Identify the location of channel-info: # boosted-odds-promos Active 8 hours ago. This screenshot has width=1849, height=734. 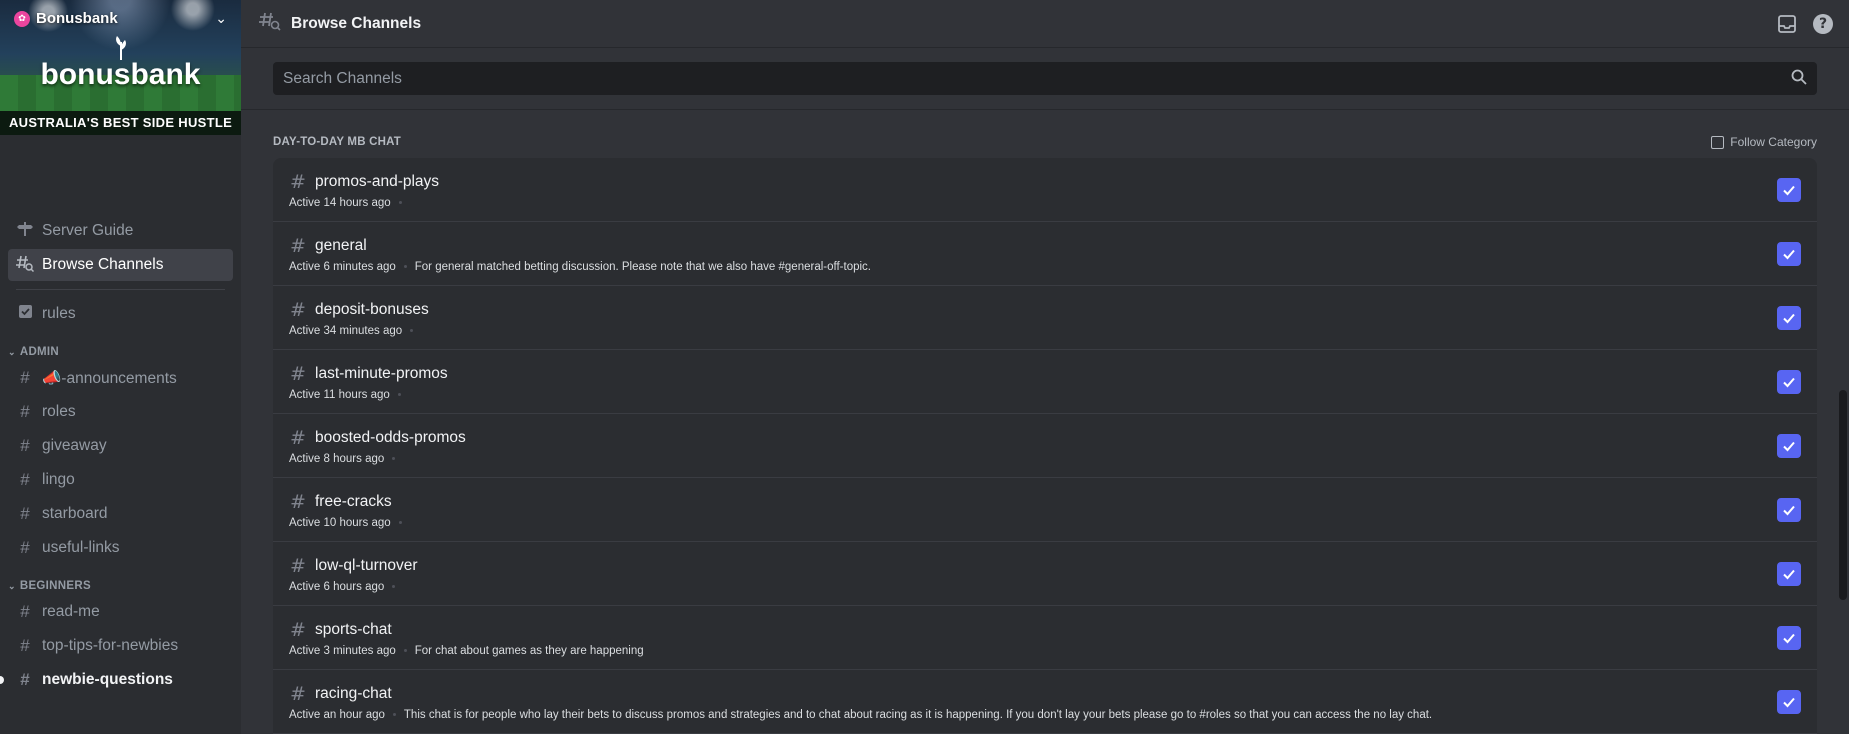
(1033, 446).